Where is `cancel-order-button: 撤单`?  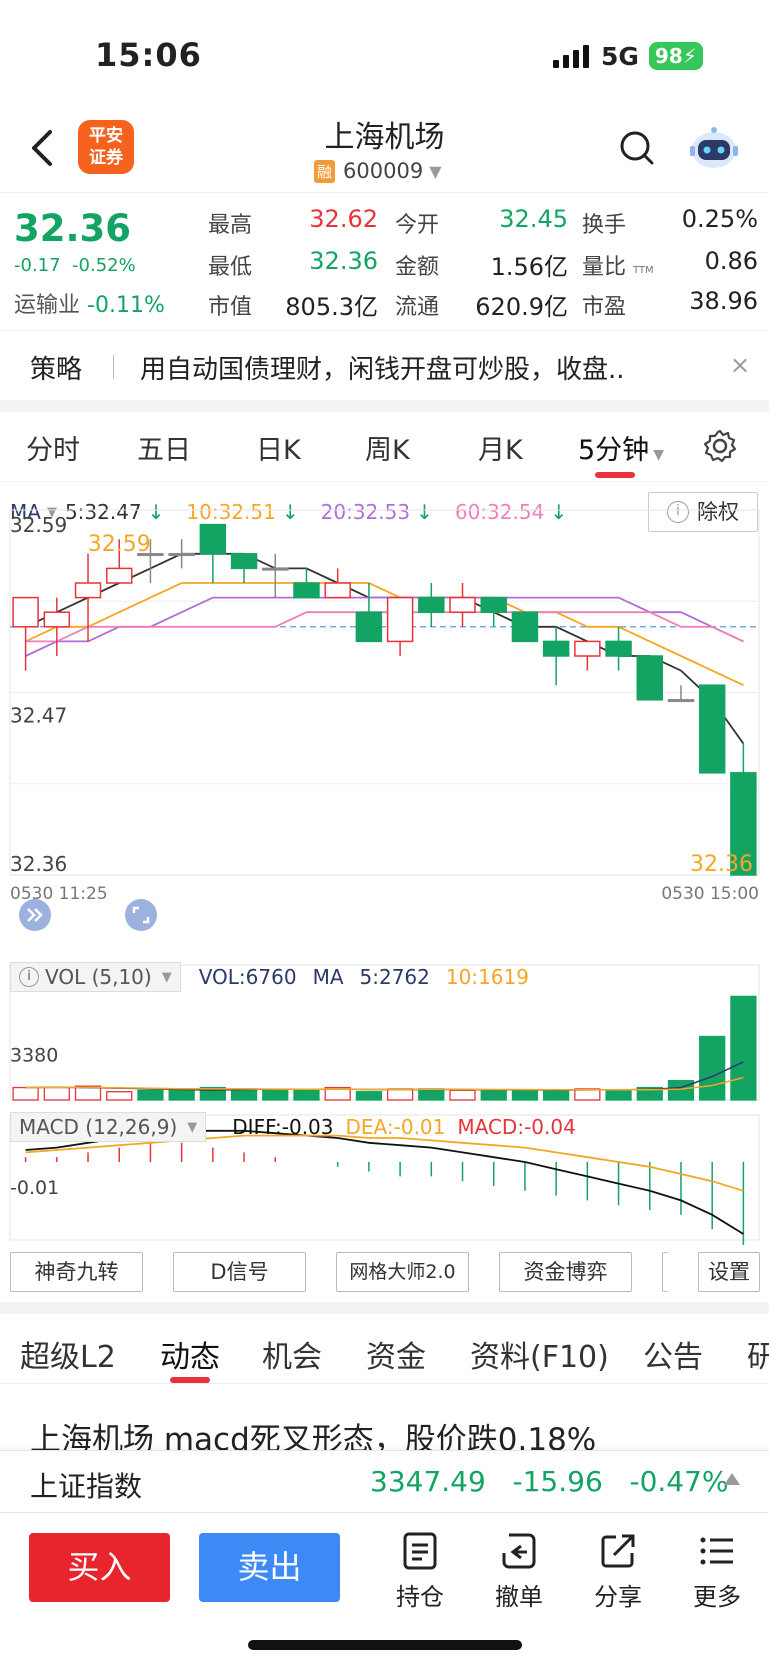
cancel-order-button: 撤单 is located at coordinates (519, 1571).